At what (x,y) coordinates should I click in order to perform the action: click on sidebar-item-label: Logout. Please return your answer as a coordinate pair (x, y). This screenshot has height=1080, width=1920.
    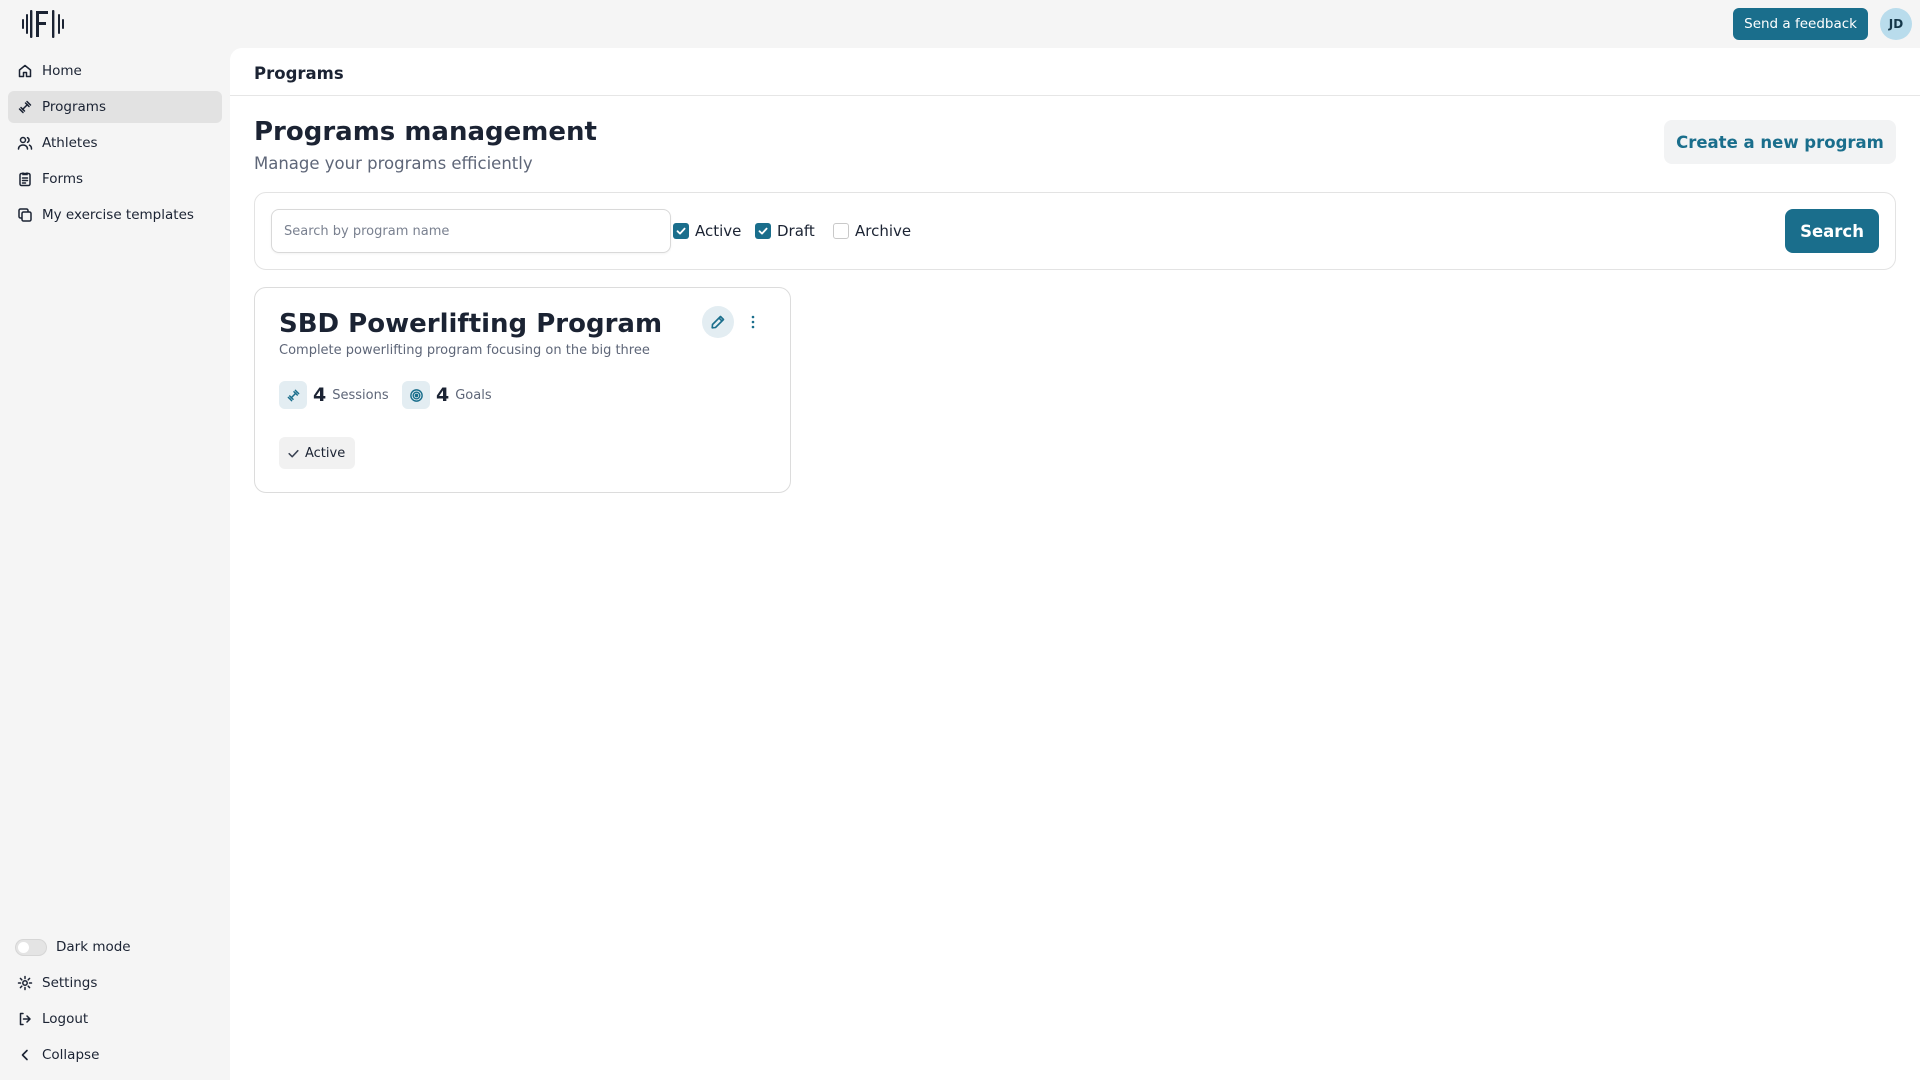
    Looking at the image, I should click on (65, 1019).